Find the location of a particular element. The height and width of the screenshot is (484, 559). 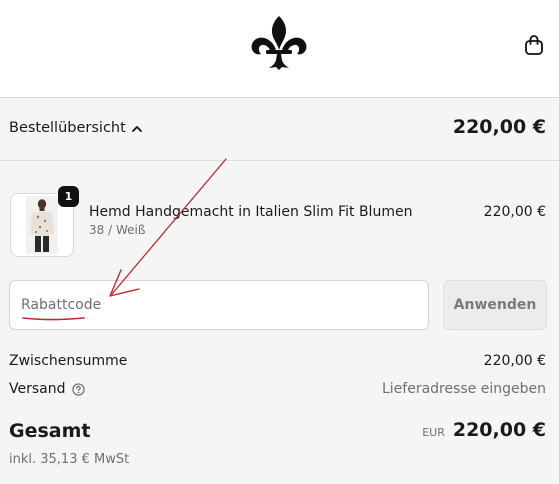

shipping-row: Versand is located at coordinates (47, 389).